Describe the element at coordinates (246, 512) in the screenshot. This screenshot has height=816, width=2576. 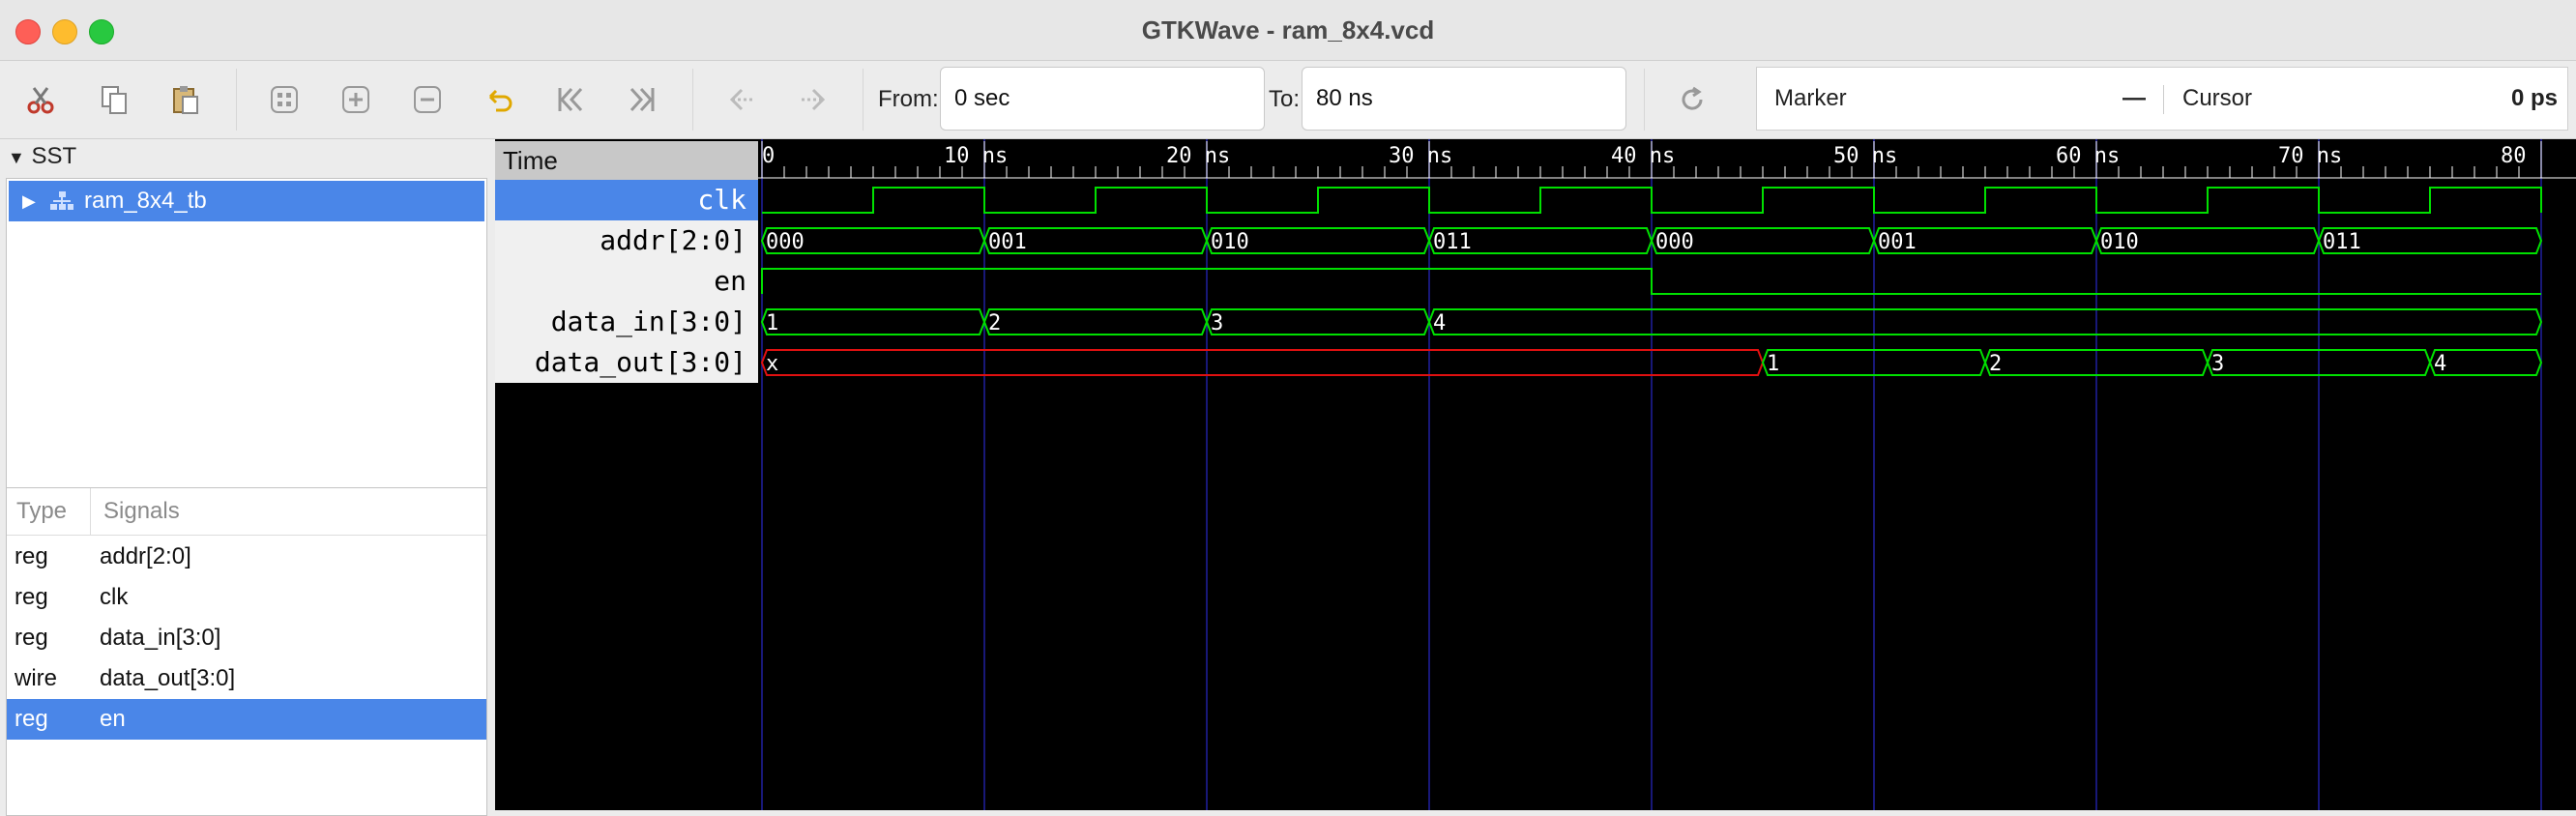
I see `signals-list-header: Type Signals` at that location.